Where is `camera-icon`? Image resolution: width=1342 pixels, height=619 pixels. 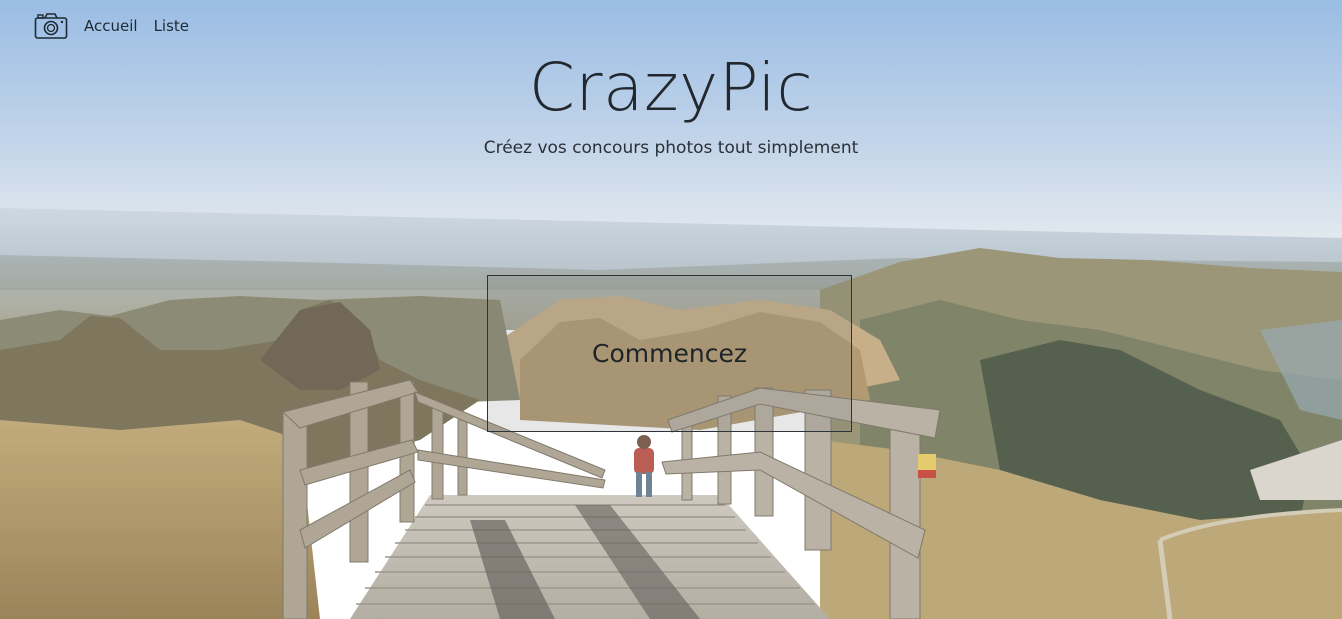 camera-icon is located at coordinates (51, 26).